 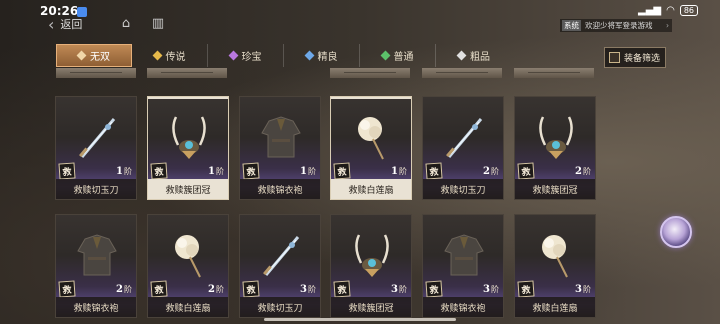 I want to click on battery-icon: 86, so click(x=688, y=10).